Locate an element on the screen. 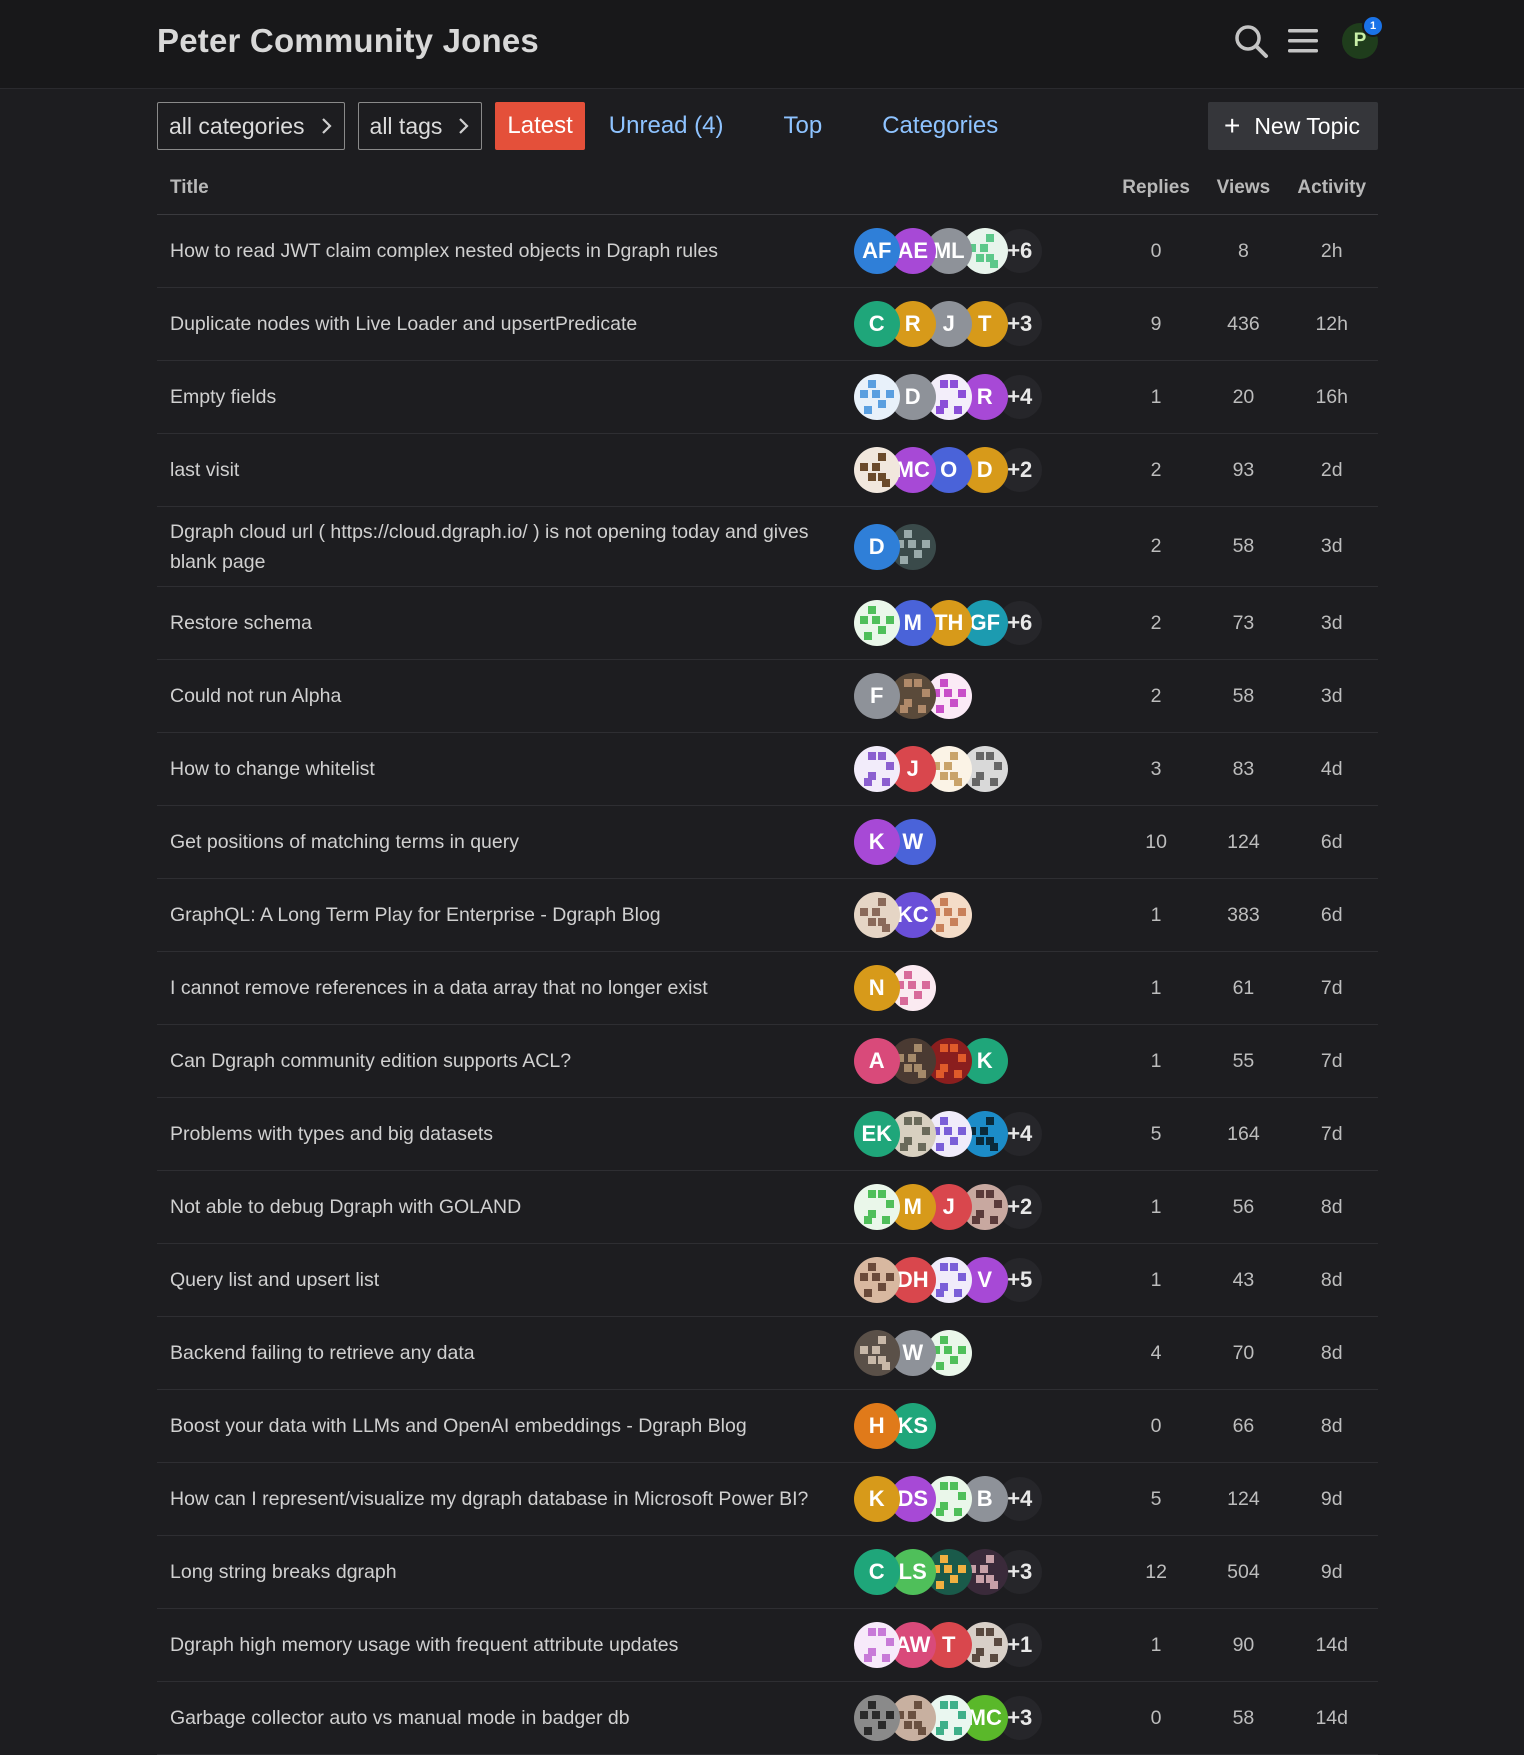  topic-row: Query list and upsert list DH V +5 1 43 8d is located at coordinates (767, 1280).